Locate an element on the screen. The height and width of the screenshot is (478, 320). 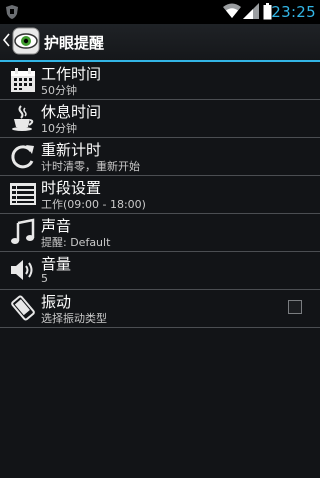
setting-title: 振动 is located at coordinates (56, 302).